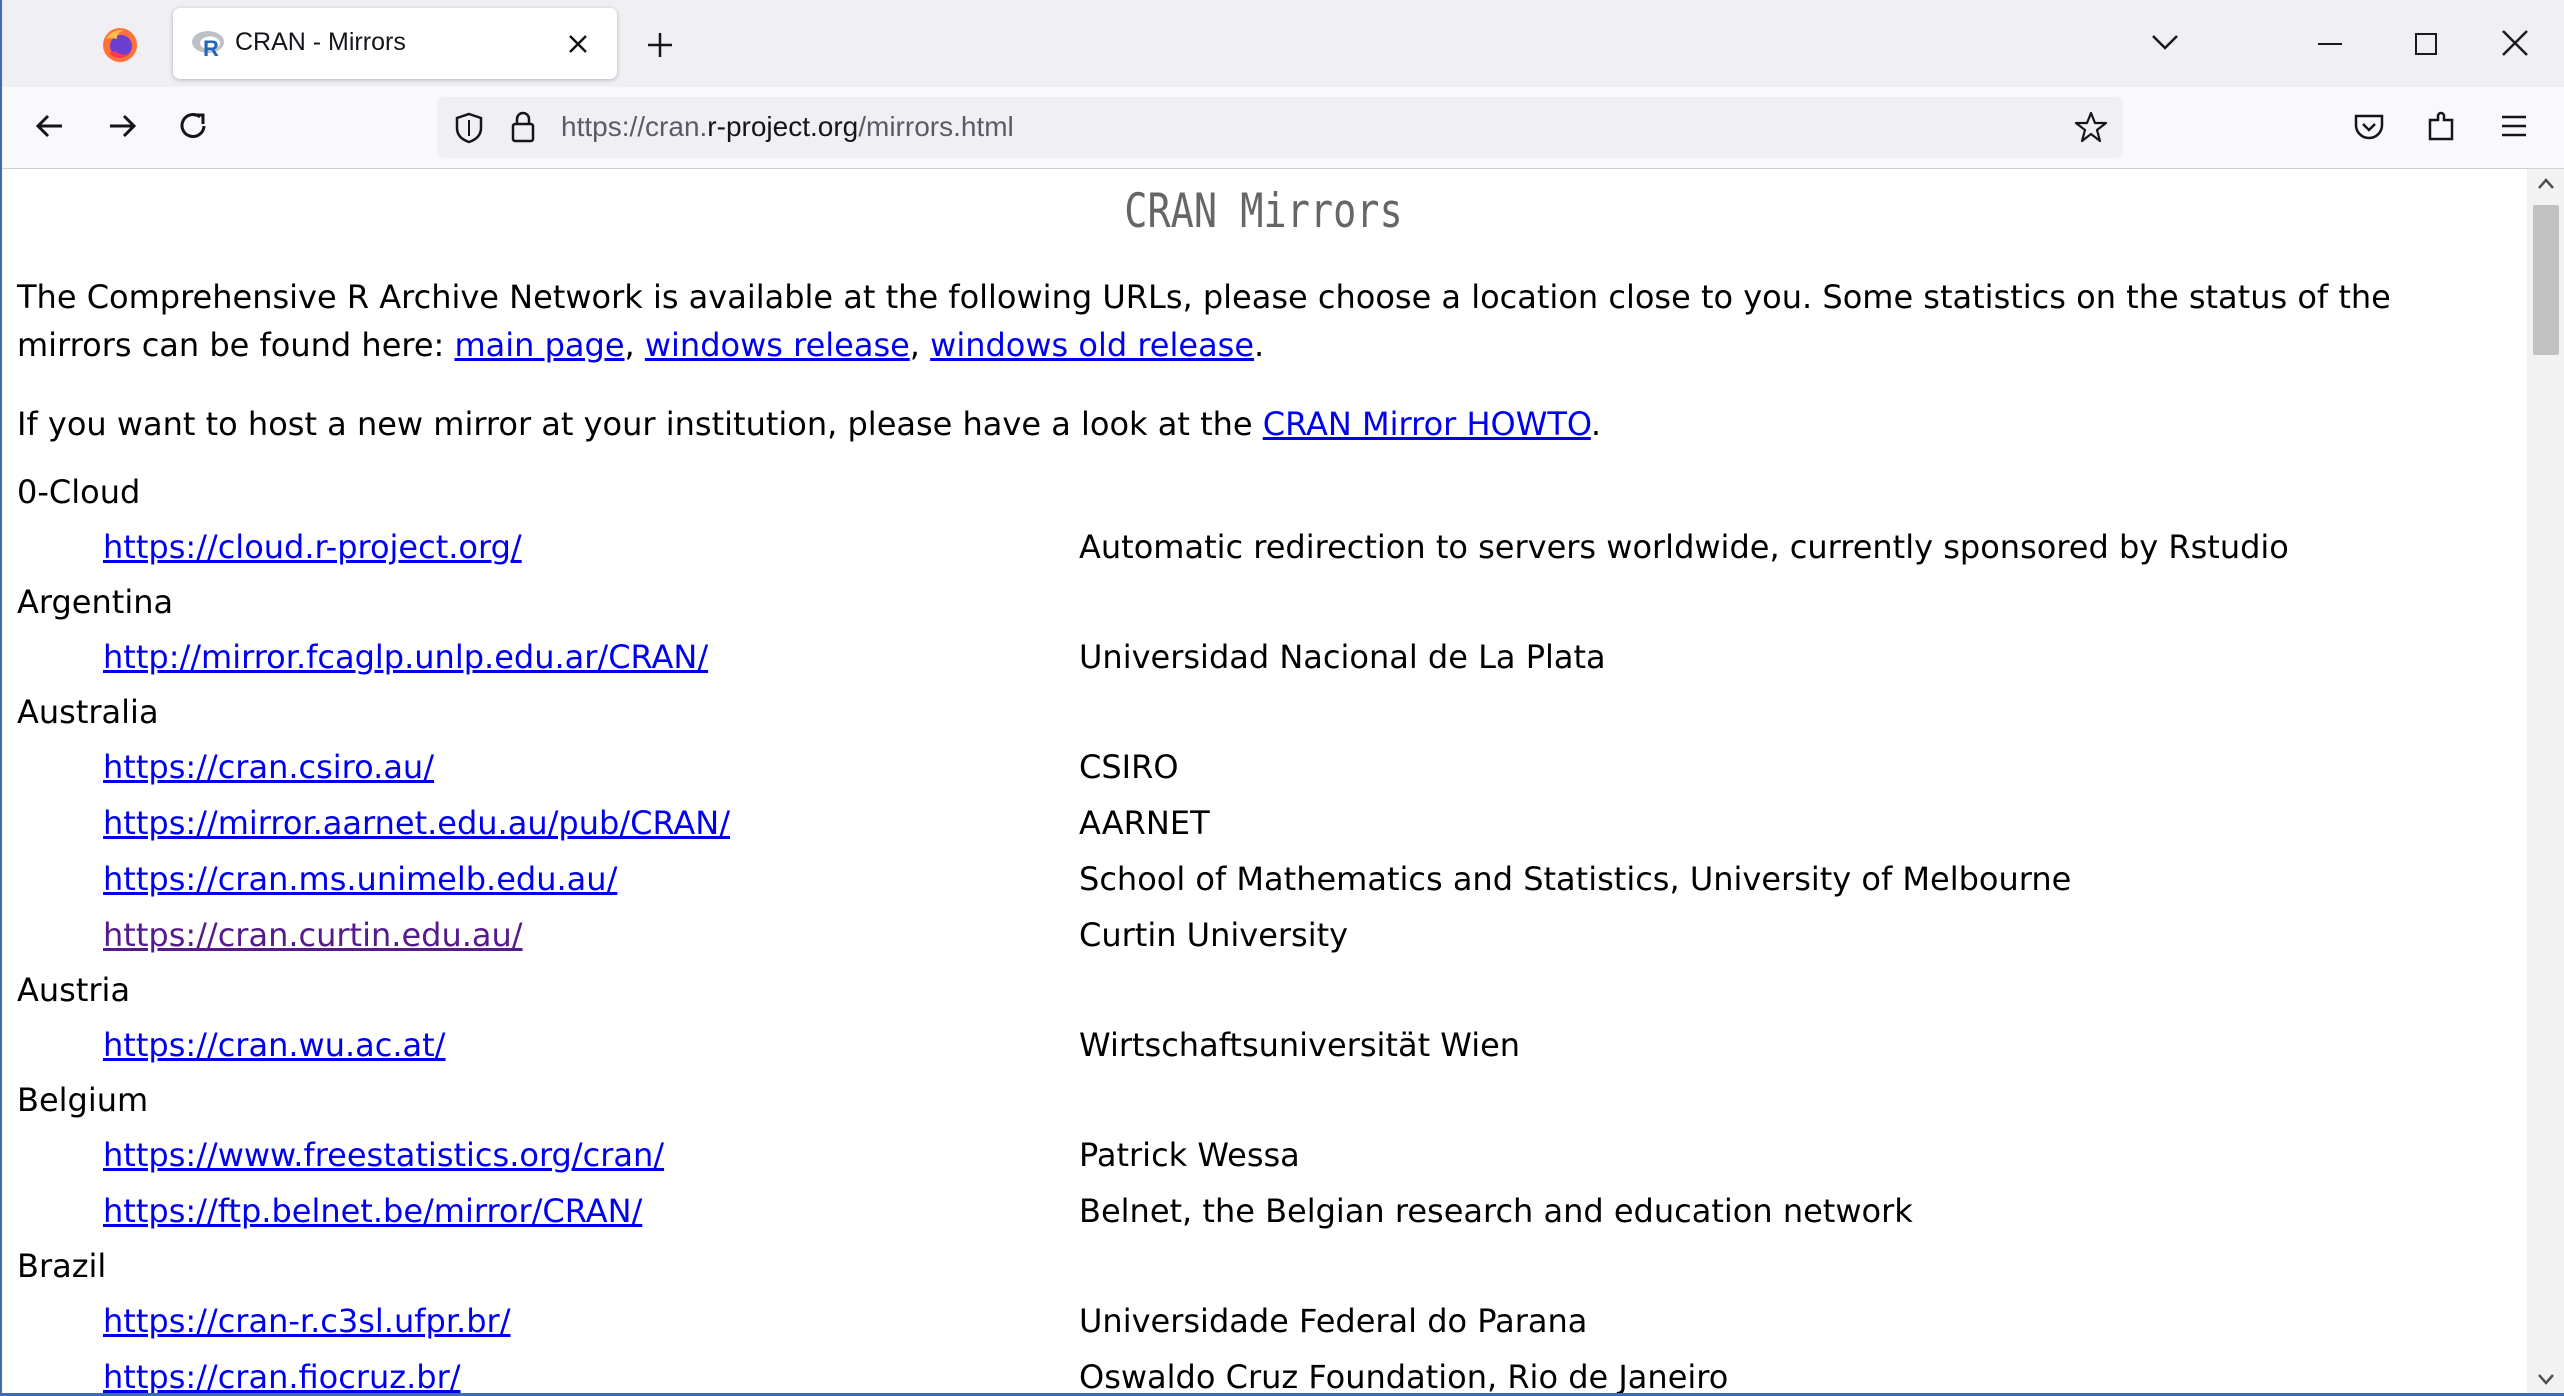 The height and width of the screenshot is (1396, 2564). Describe the element at coordinates (1263, 767) in the screenshot. I see `mirror-row: https://cran.csiro.au/CSIRO` at that location.